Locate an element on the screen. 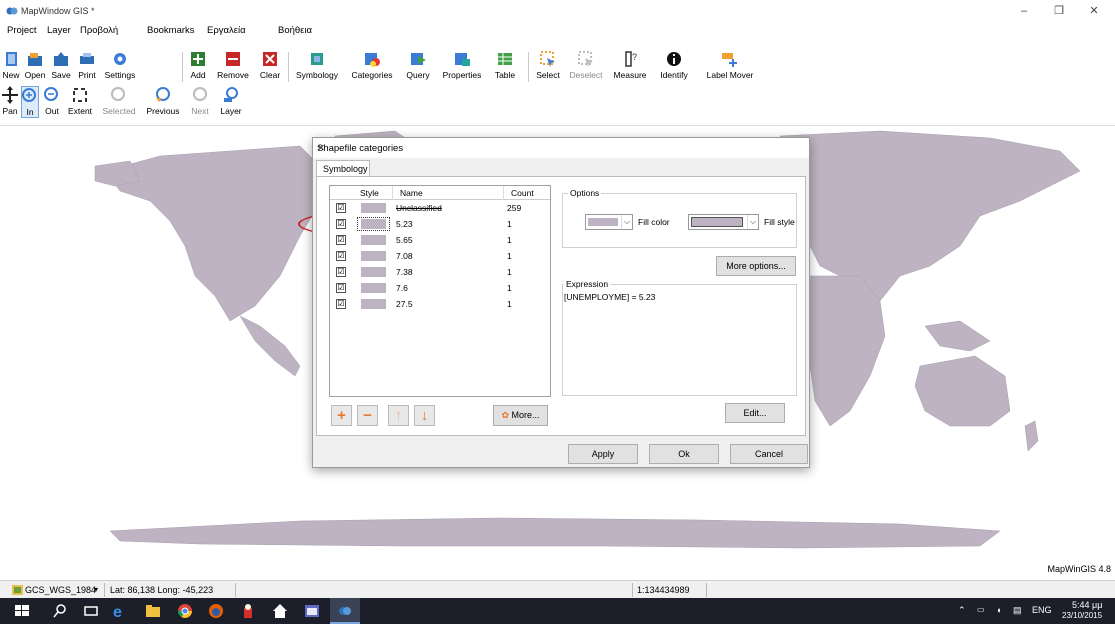 The width and height of the screenshot is (1115, 624). categories-button: Categories is located at coordinates (372, 67).